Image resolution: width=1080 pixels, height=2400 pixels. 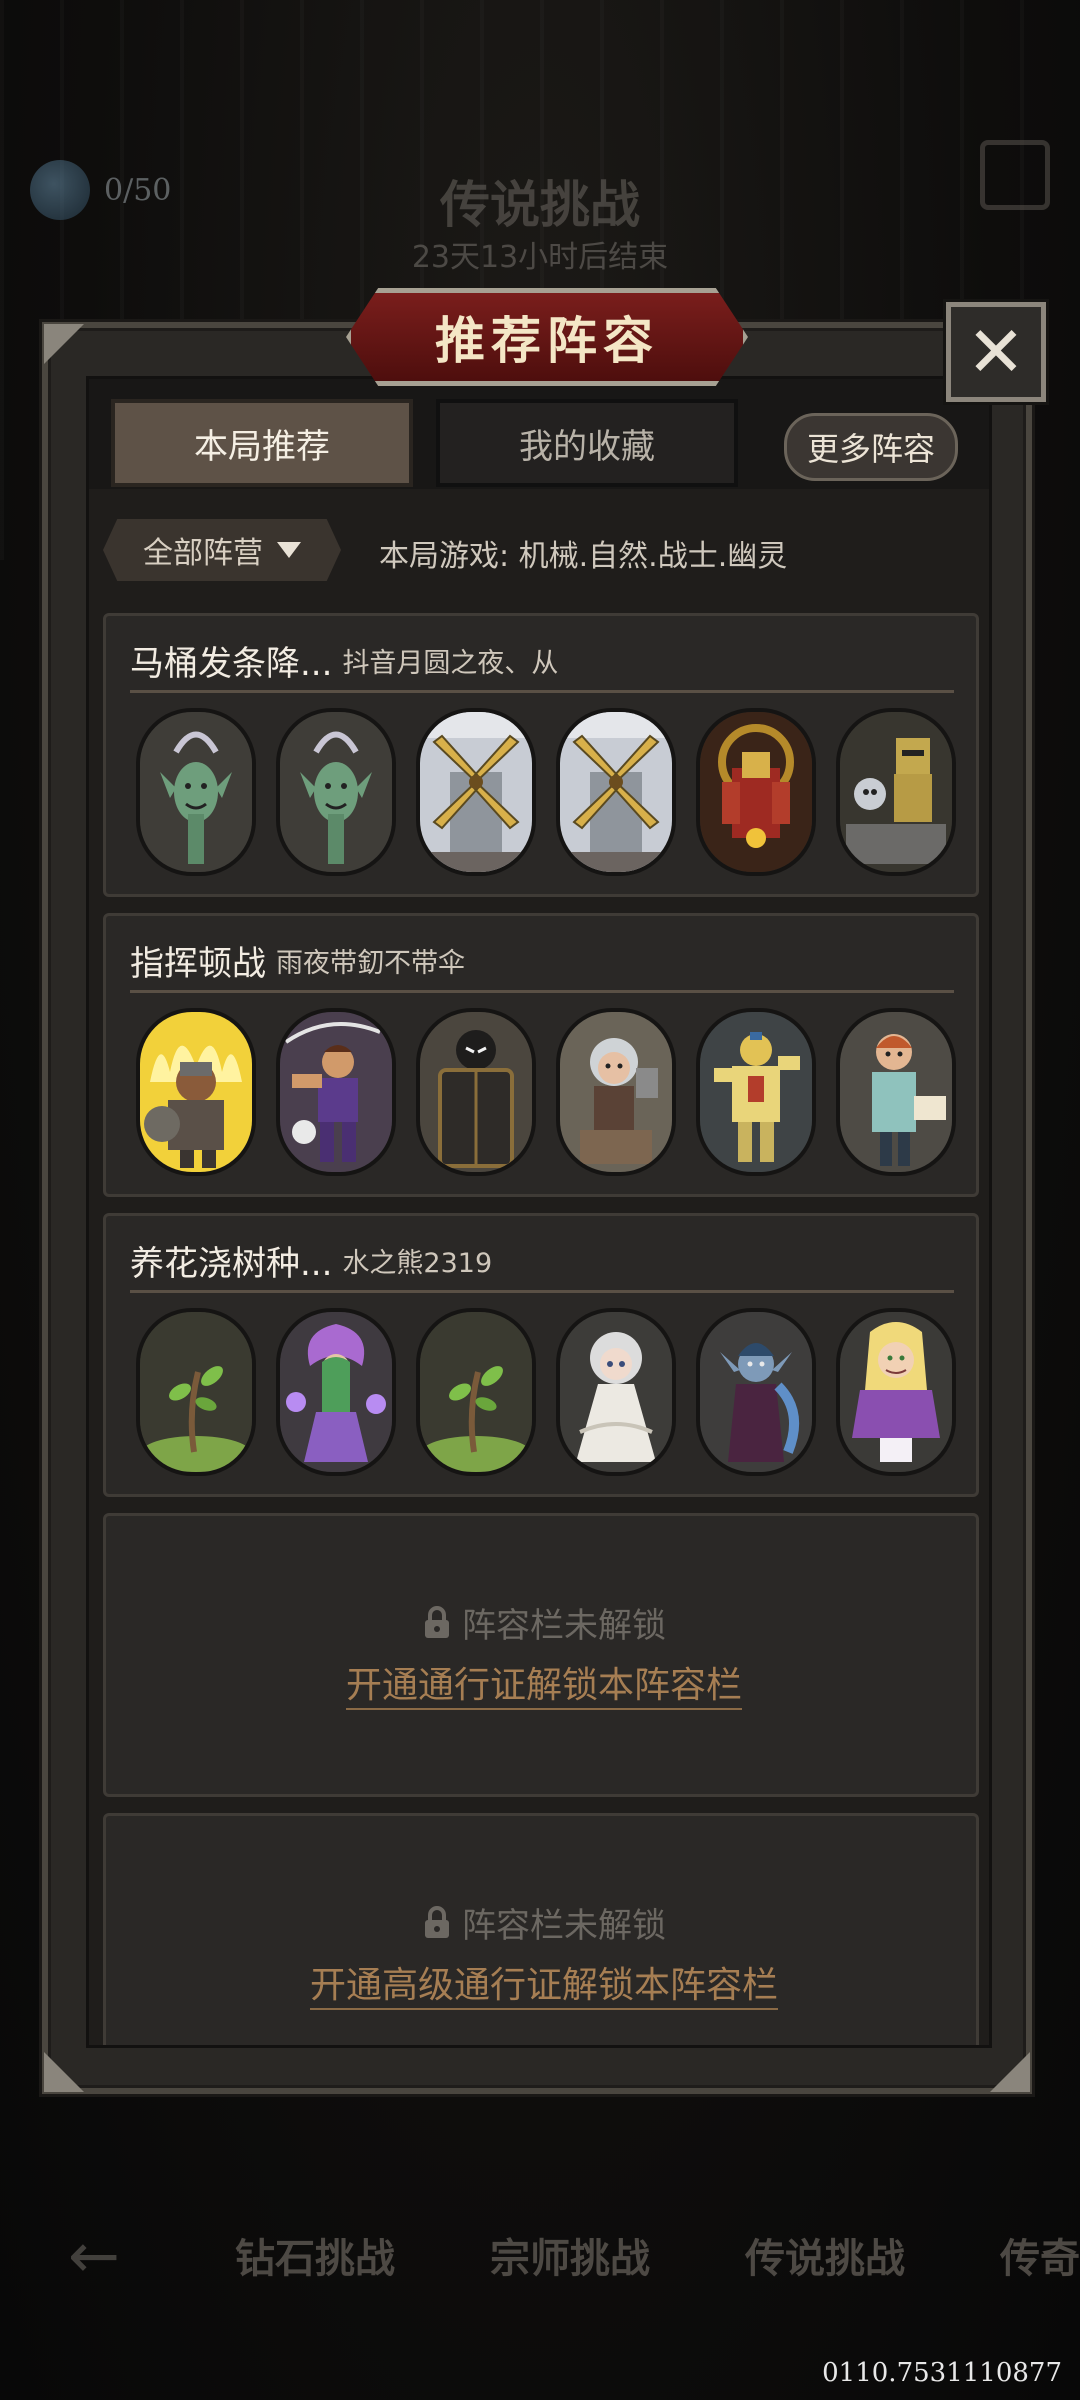 I want to click on tab-current-recommend: 本局推荐, so click(x=262, y=443).